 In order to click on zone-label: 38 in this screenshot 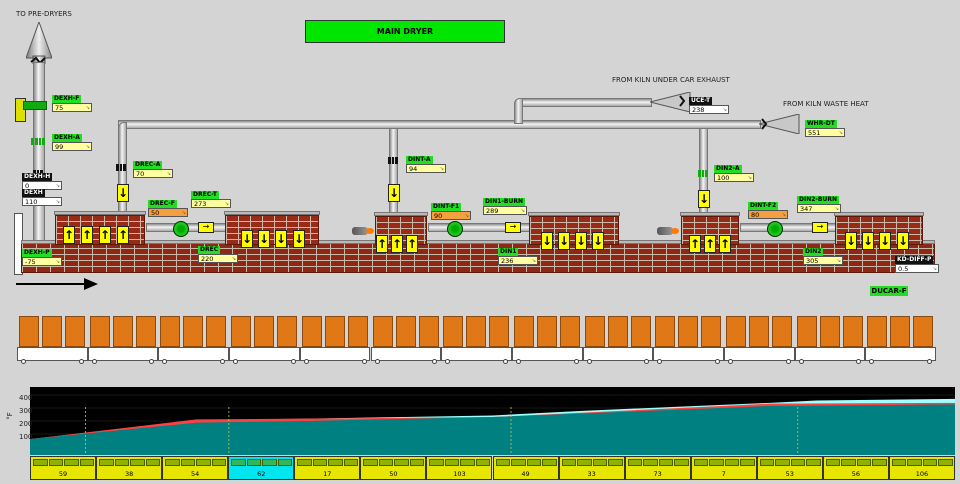, I will do `click(129, 474)`.